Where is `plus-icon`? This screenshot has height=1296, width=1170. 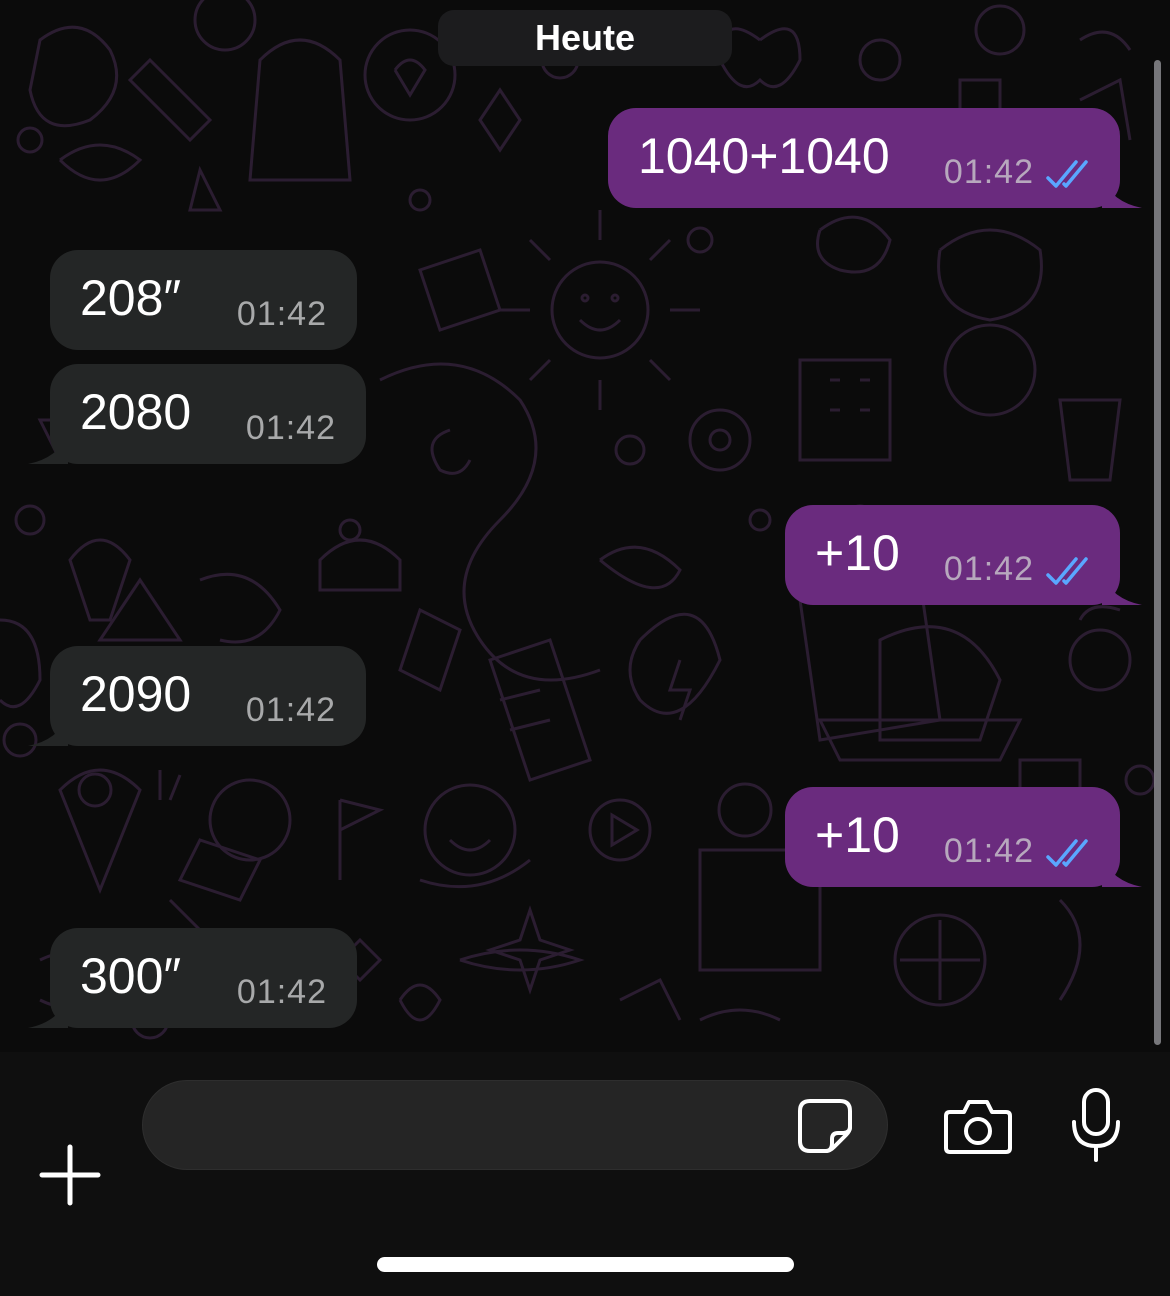 plus-icon is located at coordinates (70, 1175).